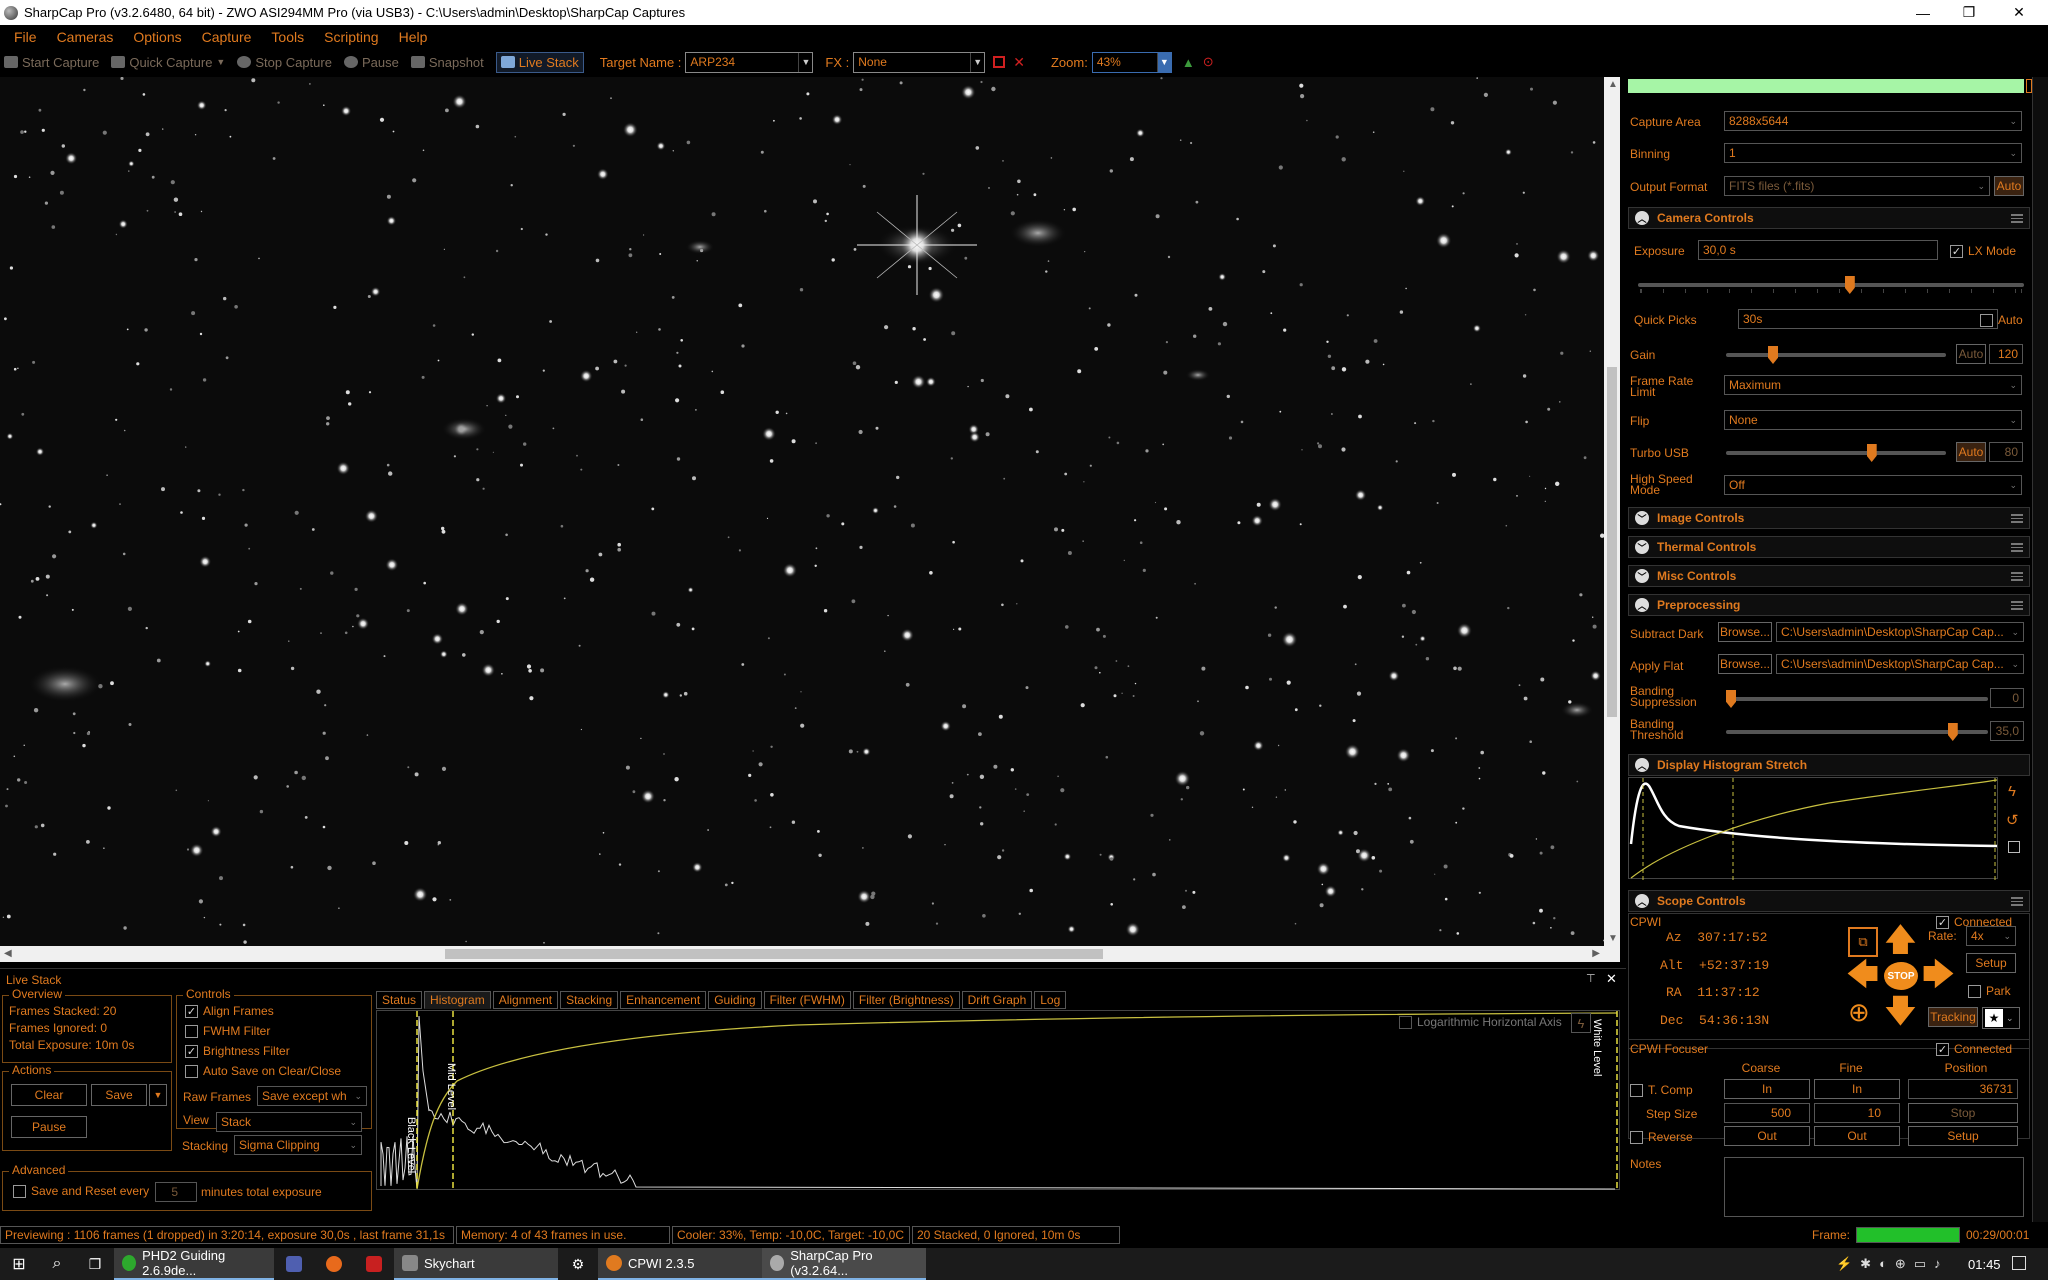 The image size is (2048, 1280). What do you see at coordinates (1767, 1113) in the screenshot?
I see `step-coarse-input: 500` at bounding box center [1767, 1113].